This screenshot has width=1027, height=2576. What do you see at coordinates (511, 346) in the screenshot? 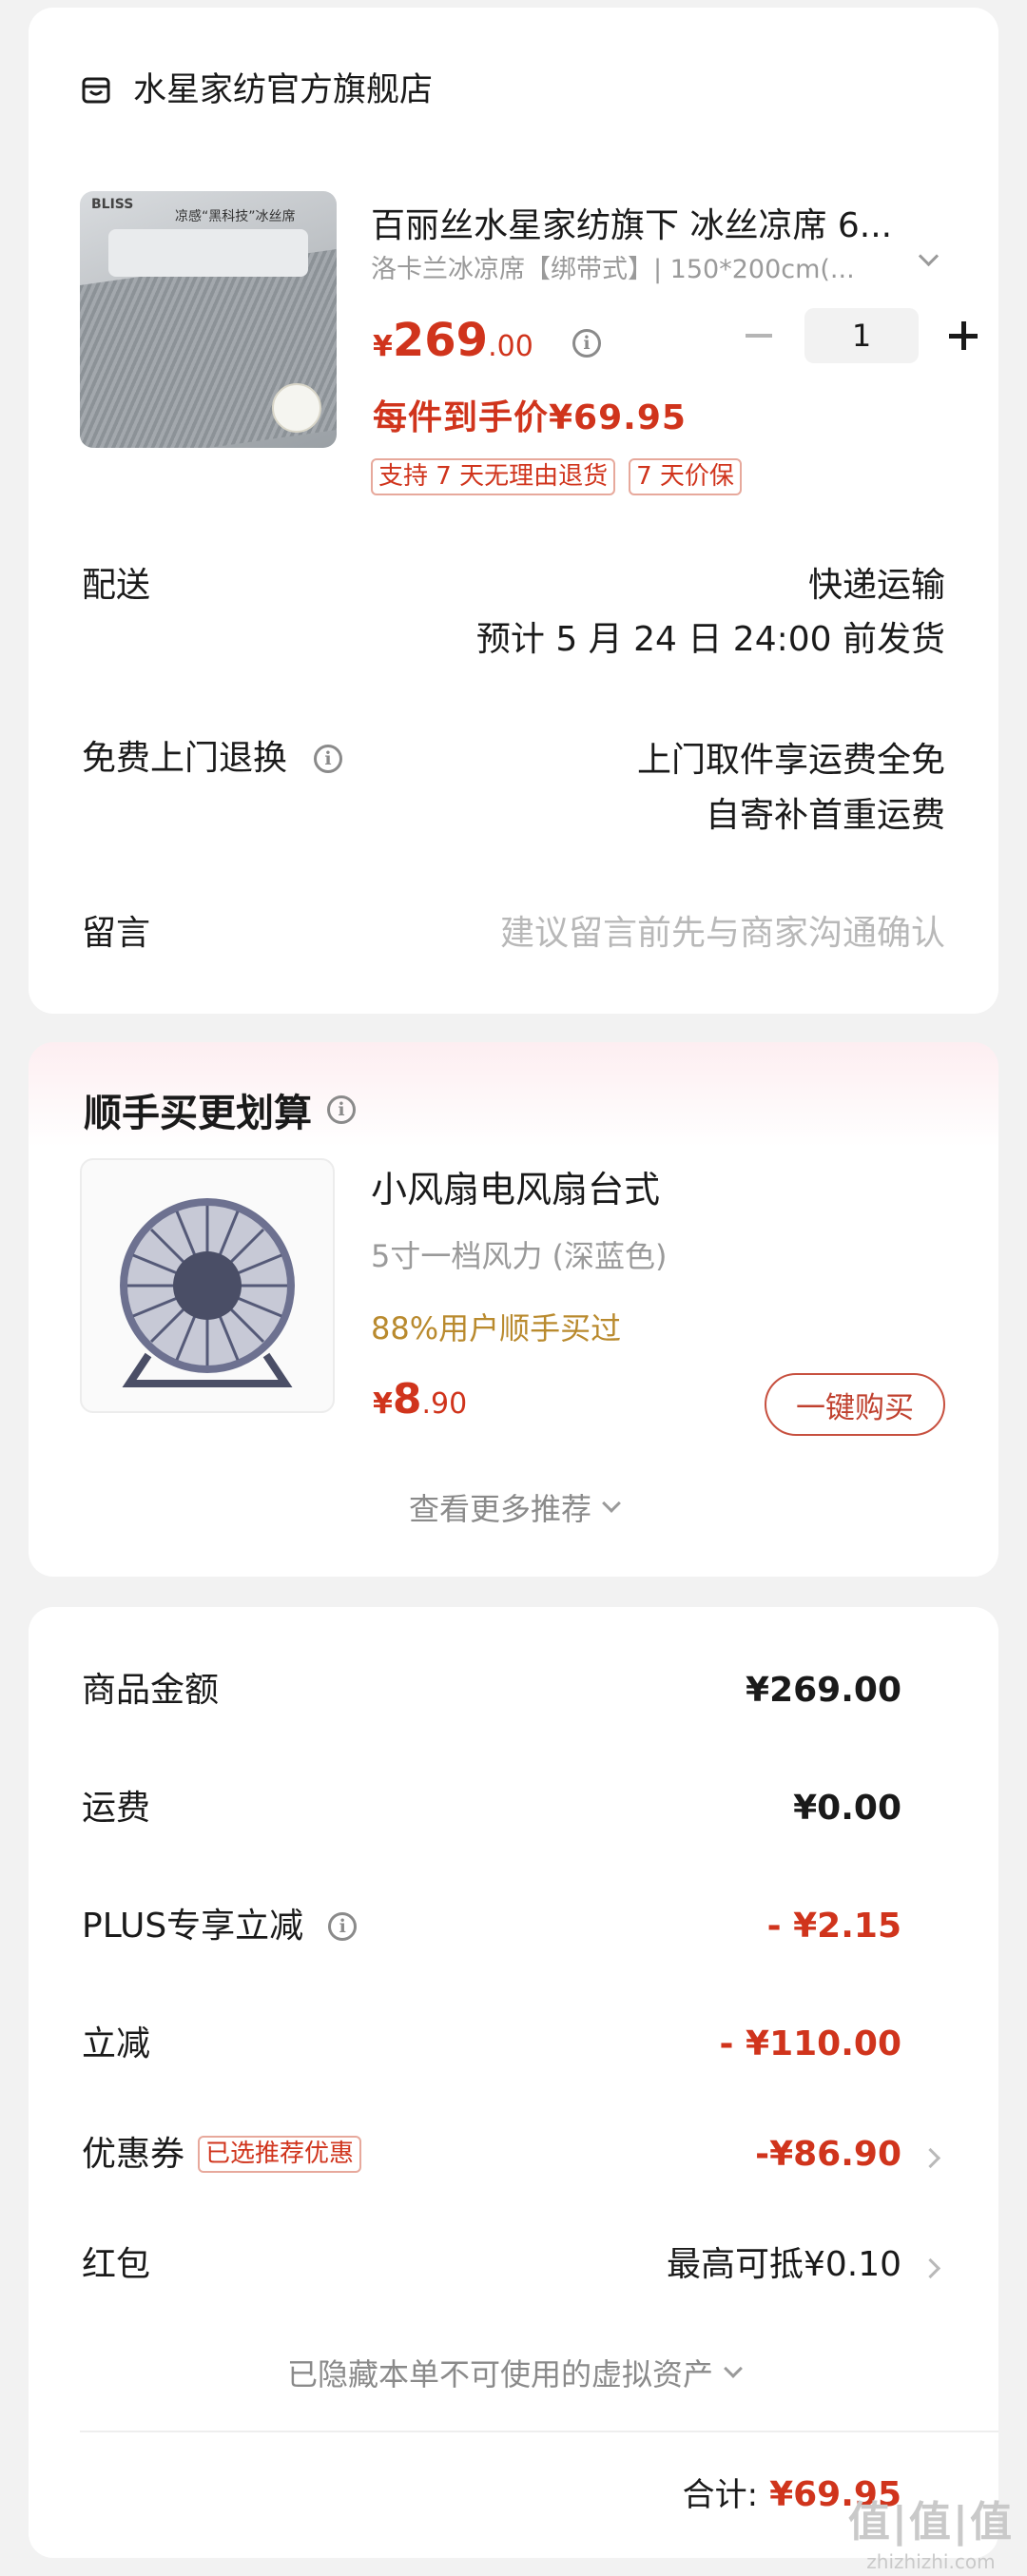
I see `price-decimal: .00` at bounding box center [511, 346].